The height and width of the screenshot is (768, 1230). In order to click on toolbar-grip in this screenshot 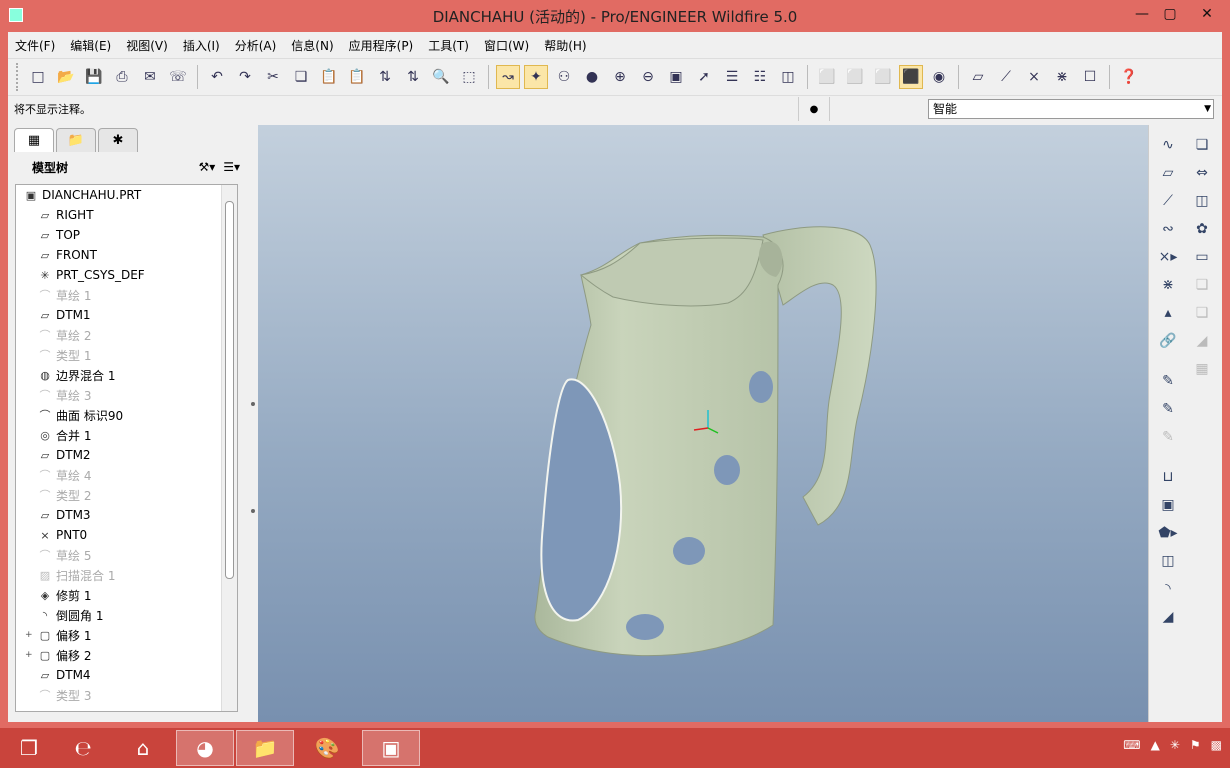, I will do `click(18, 77)`.